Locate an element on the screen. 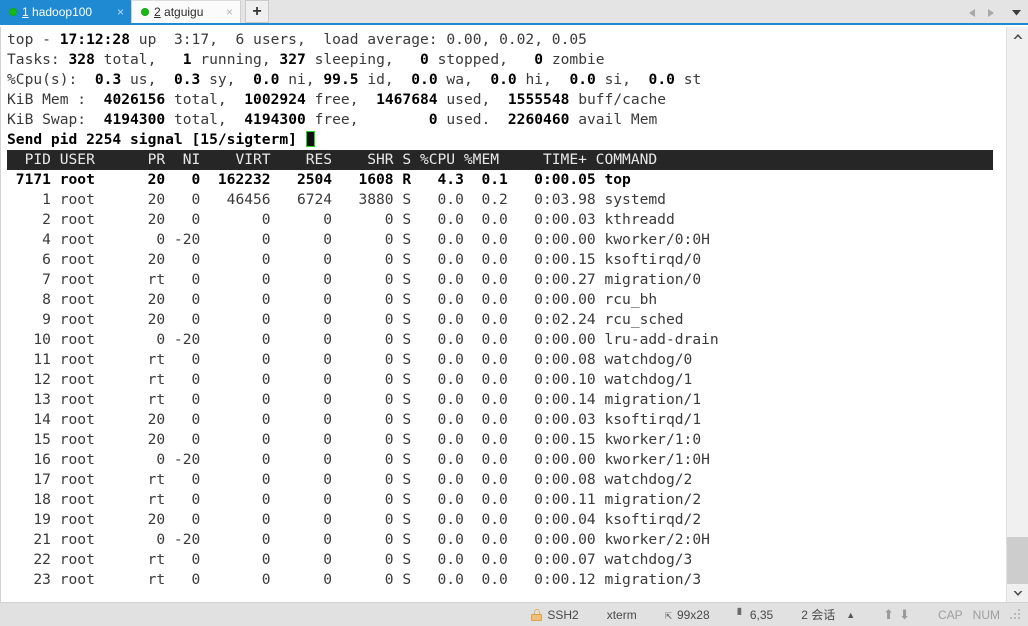 The image size is (1028, 626). status-cursor-position-label: 6,35 is located at coordinates (761, 614).